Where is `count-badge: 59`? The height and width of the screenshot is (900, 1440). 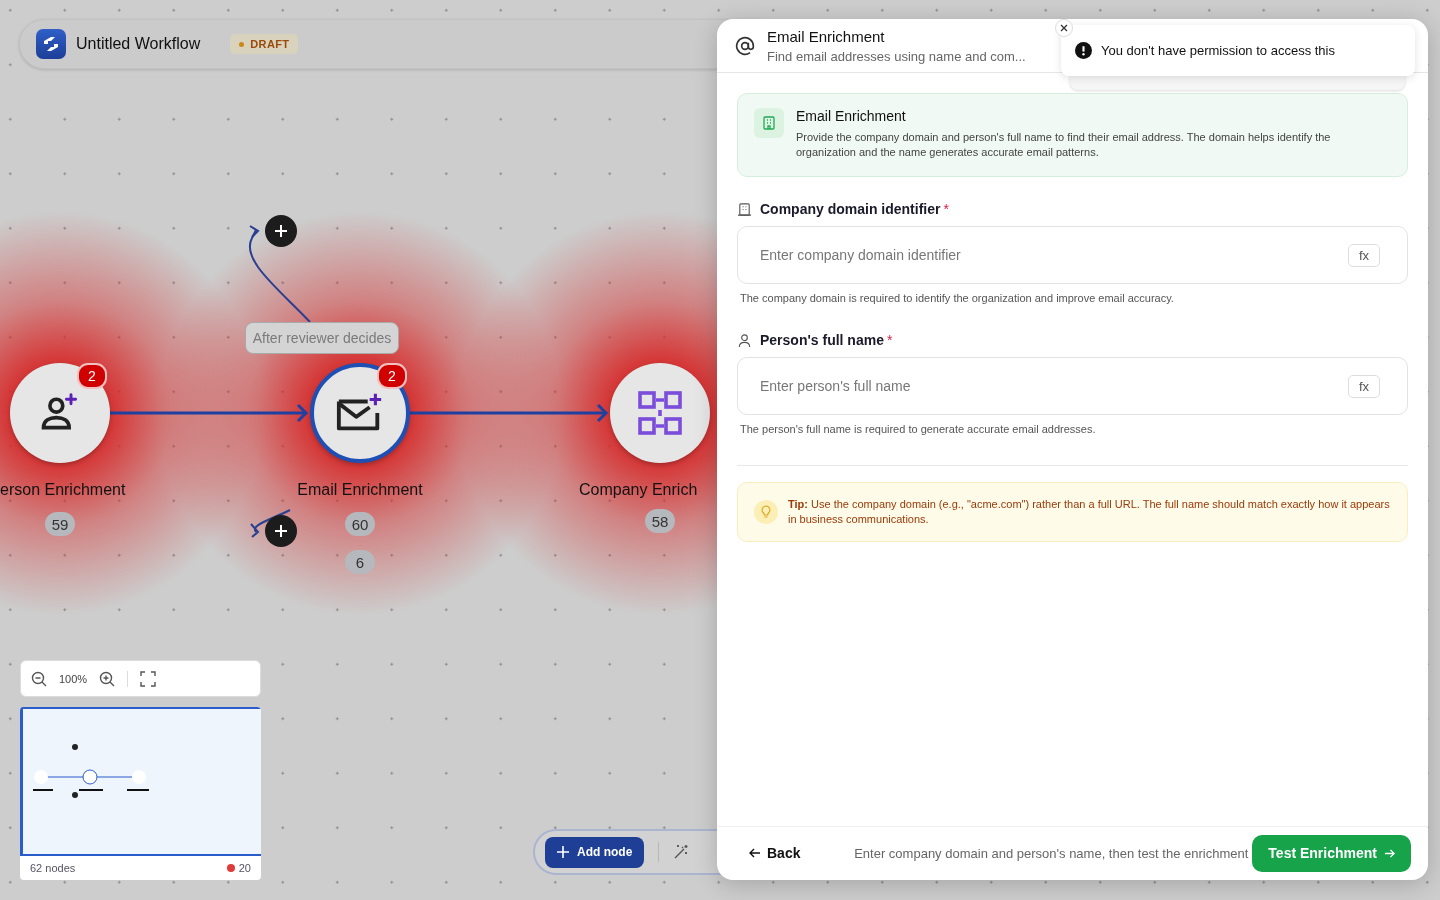
count-badge: 59 is located at coordinates (60, 524).